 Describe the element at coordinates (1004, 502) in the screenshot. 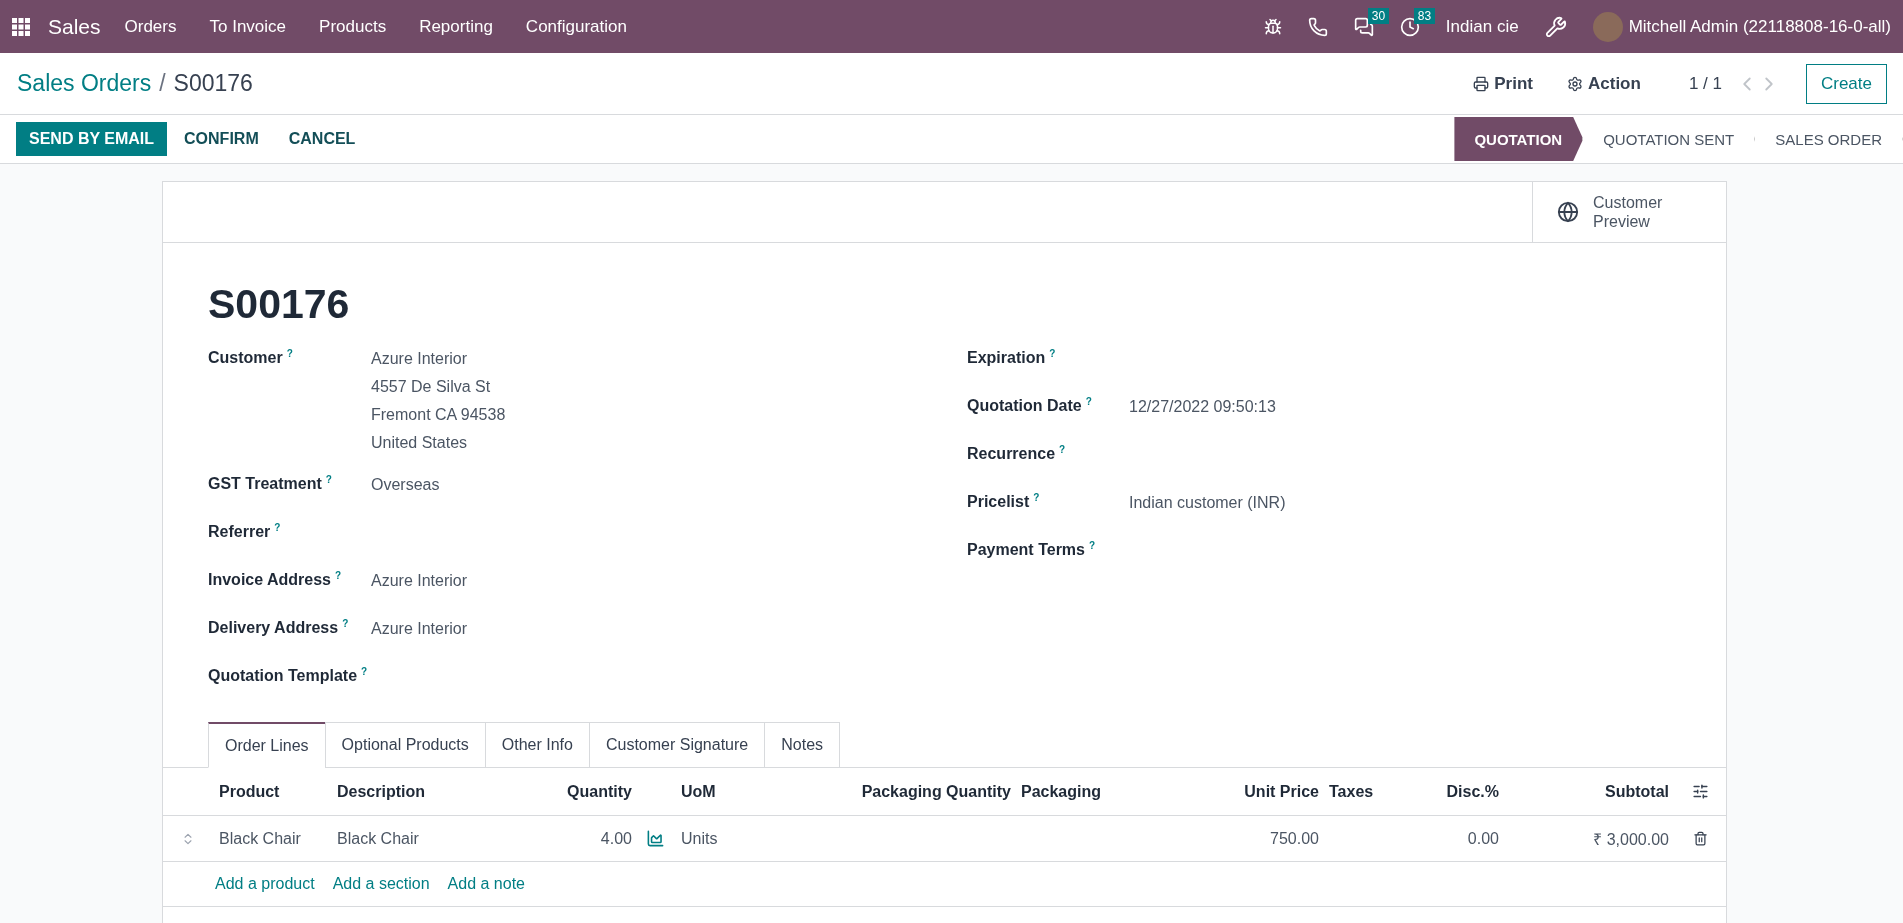

I see `field-label: Pricelist $^{?}$` at that location.